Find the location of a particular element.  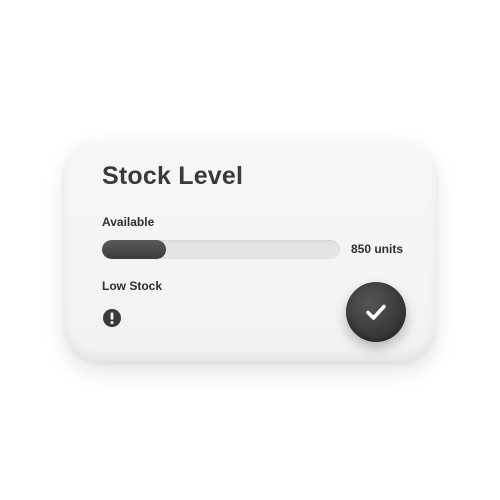

available-label: Available is located at coordinates (128, 222).